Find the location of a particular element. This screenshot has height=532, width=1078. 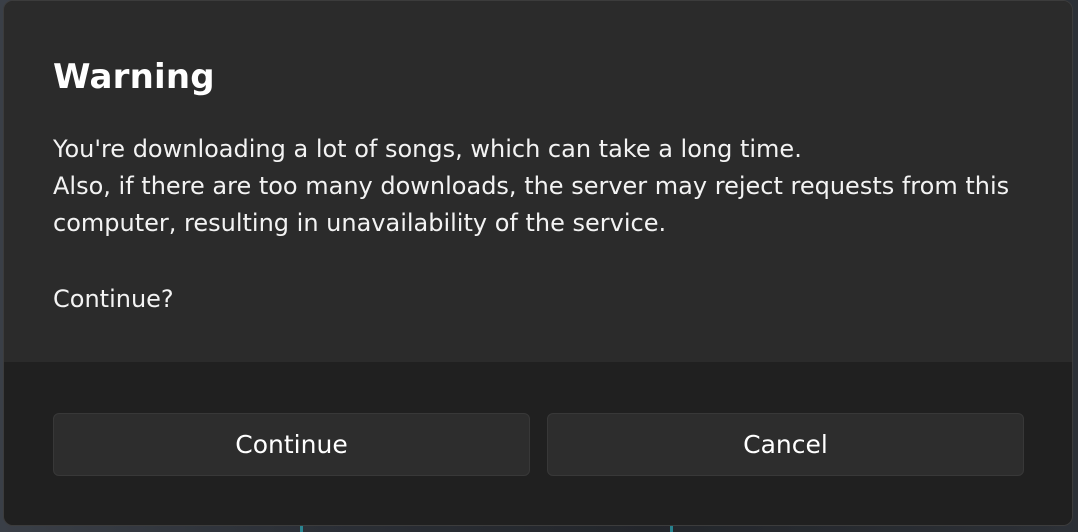

dialog-question: Continue? is located at coordinates (113, 299).